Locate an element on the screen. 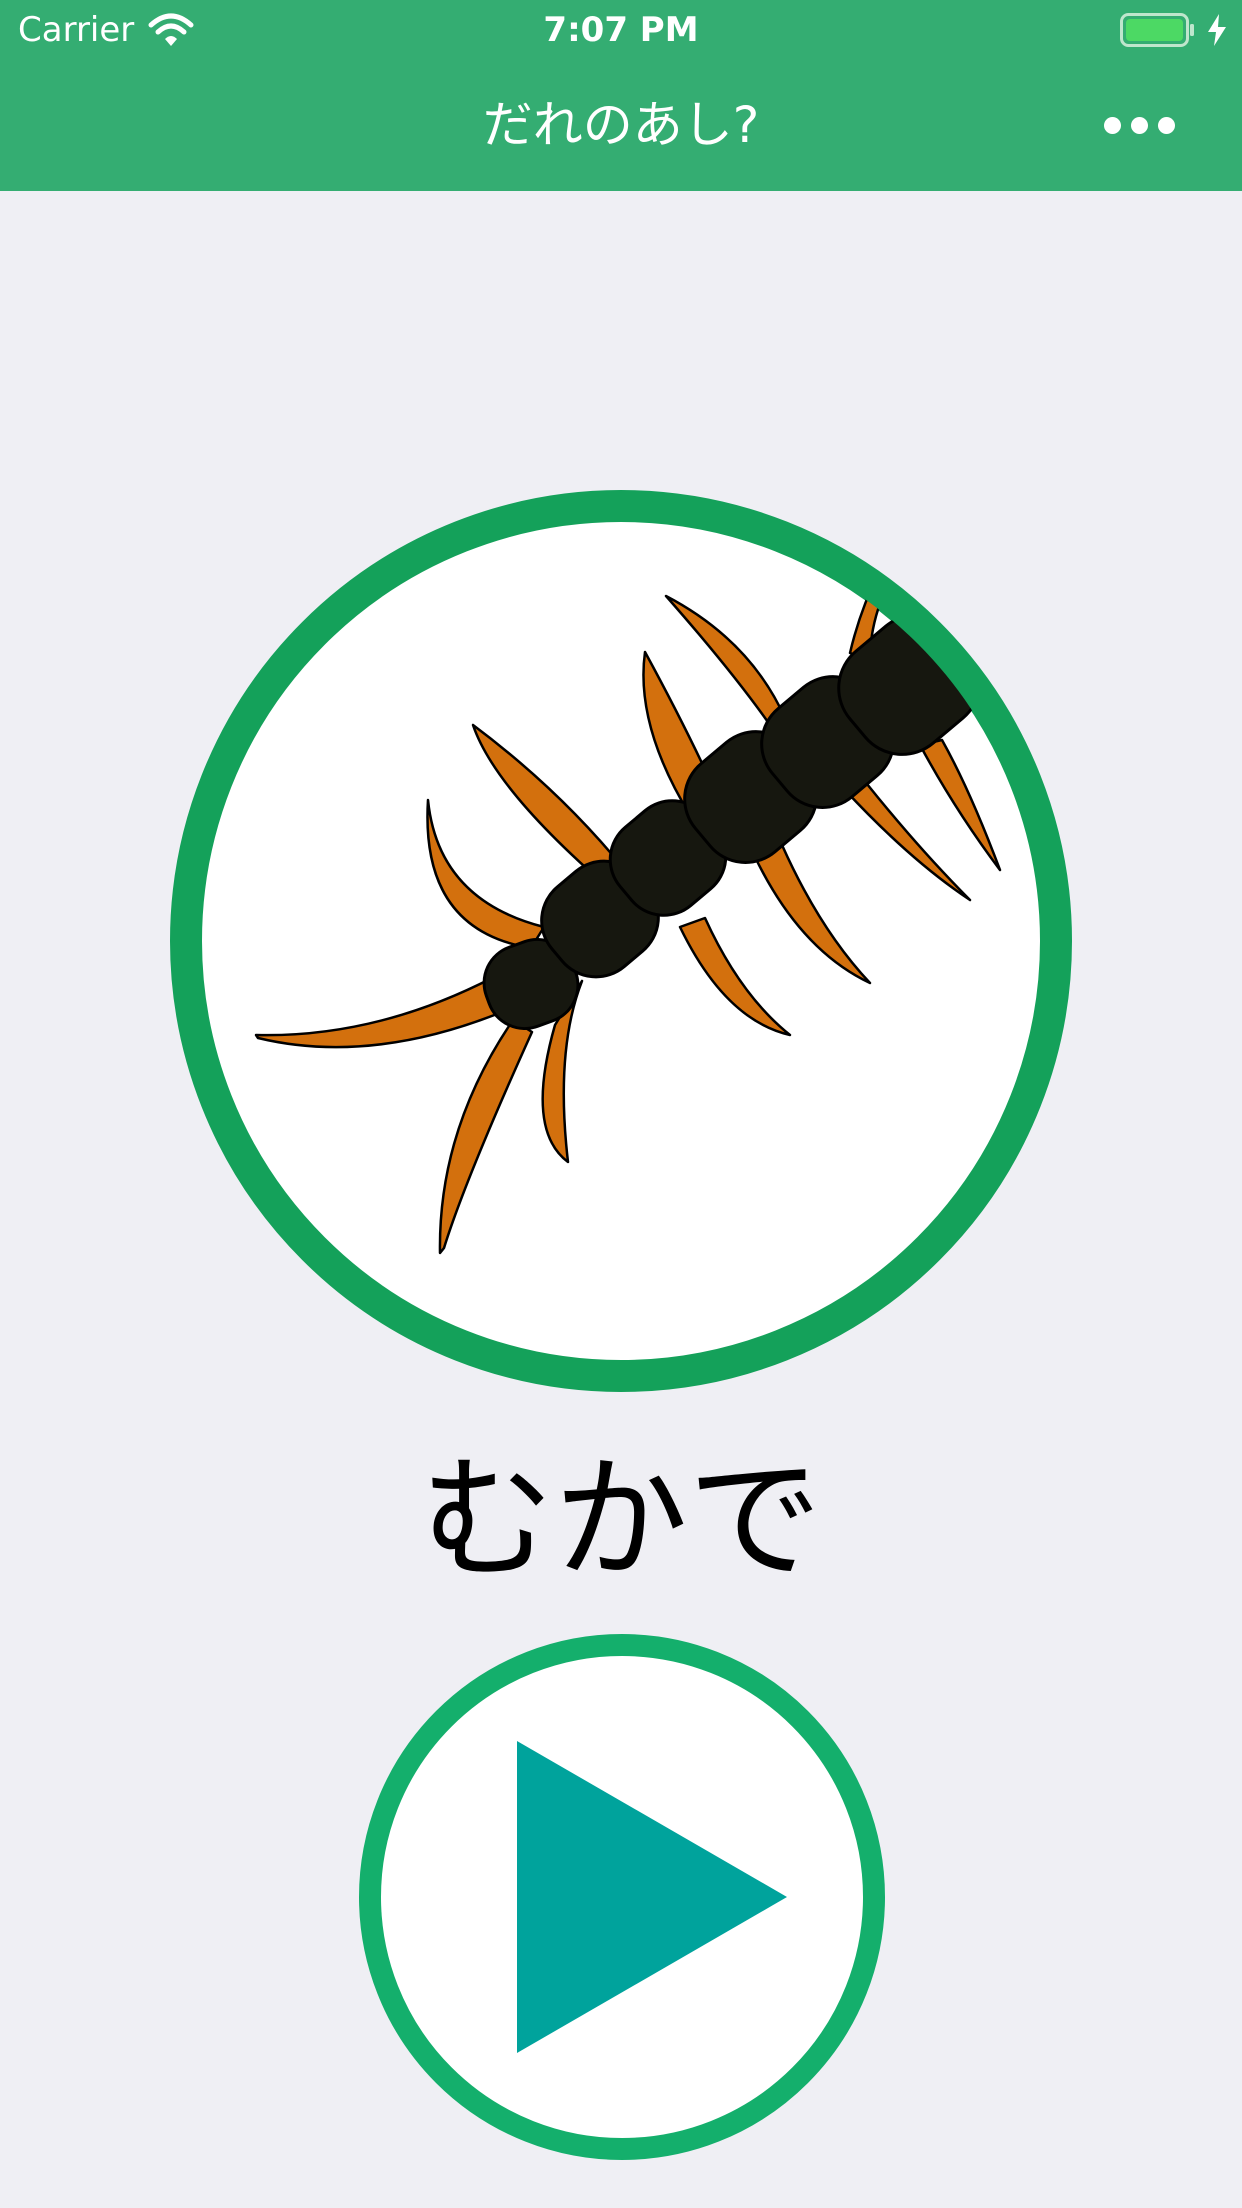  status-time: 7:07 PM is located at coordinates (621, 30).